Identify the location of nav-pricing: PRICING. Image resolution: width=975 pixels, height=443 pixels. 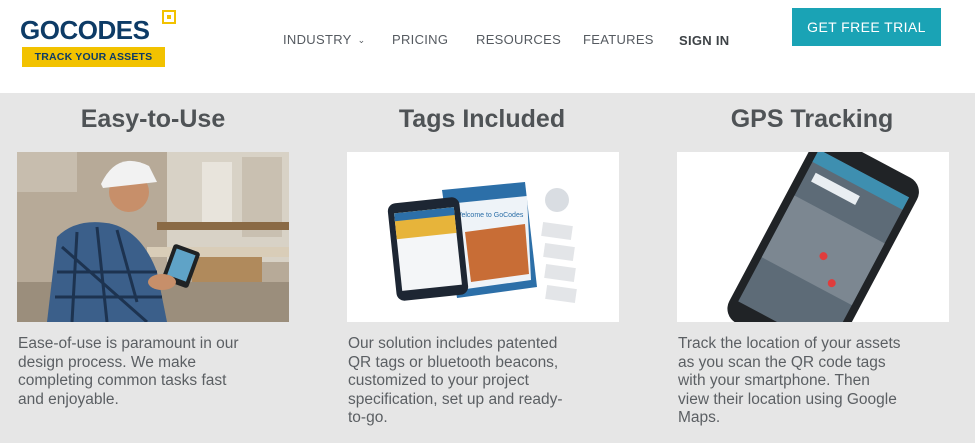
(420, 39).